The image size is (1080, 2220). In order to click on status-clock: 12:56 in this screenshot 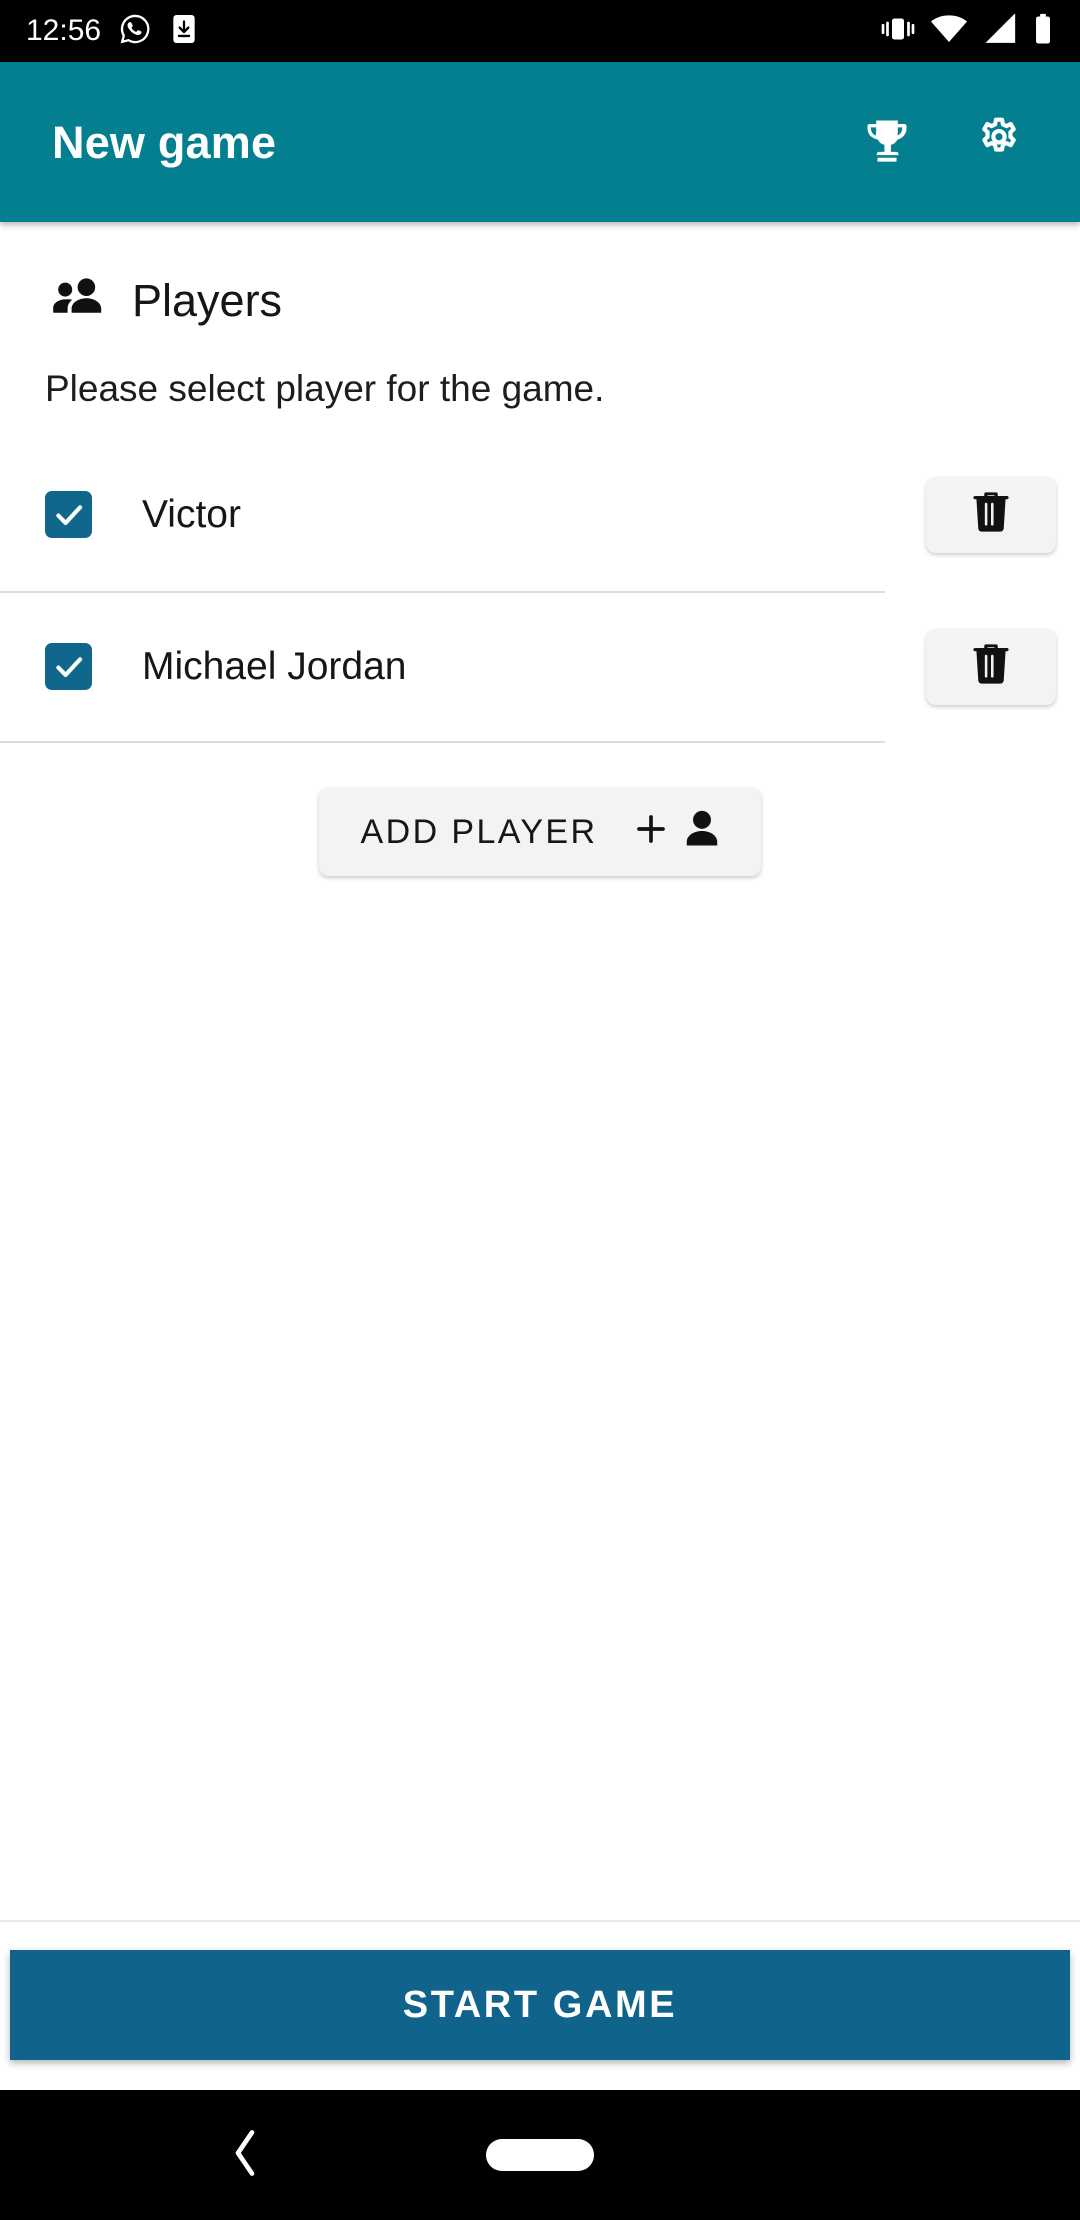, I will do `click(64, 30)`.